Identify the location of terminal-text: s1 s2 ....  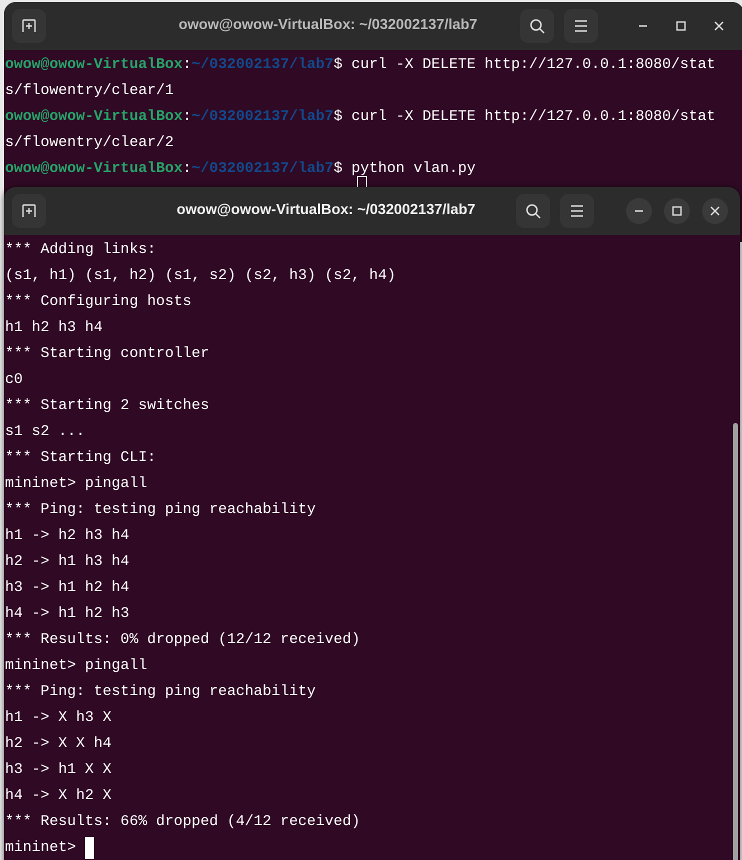
(45, 432).